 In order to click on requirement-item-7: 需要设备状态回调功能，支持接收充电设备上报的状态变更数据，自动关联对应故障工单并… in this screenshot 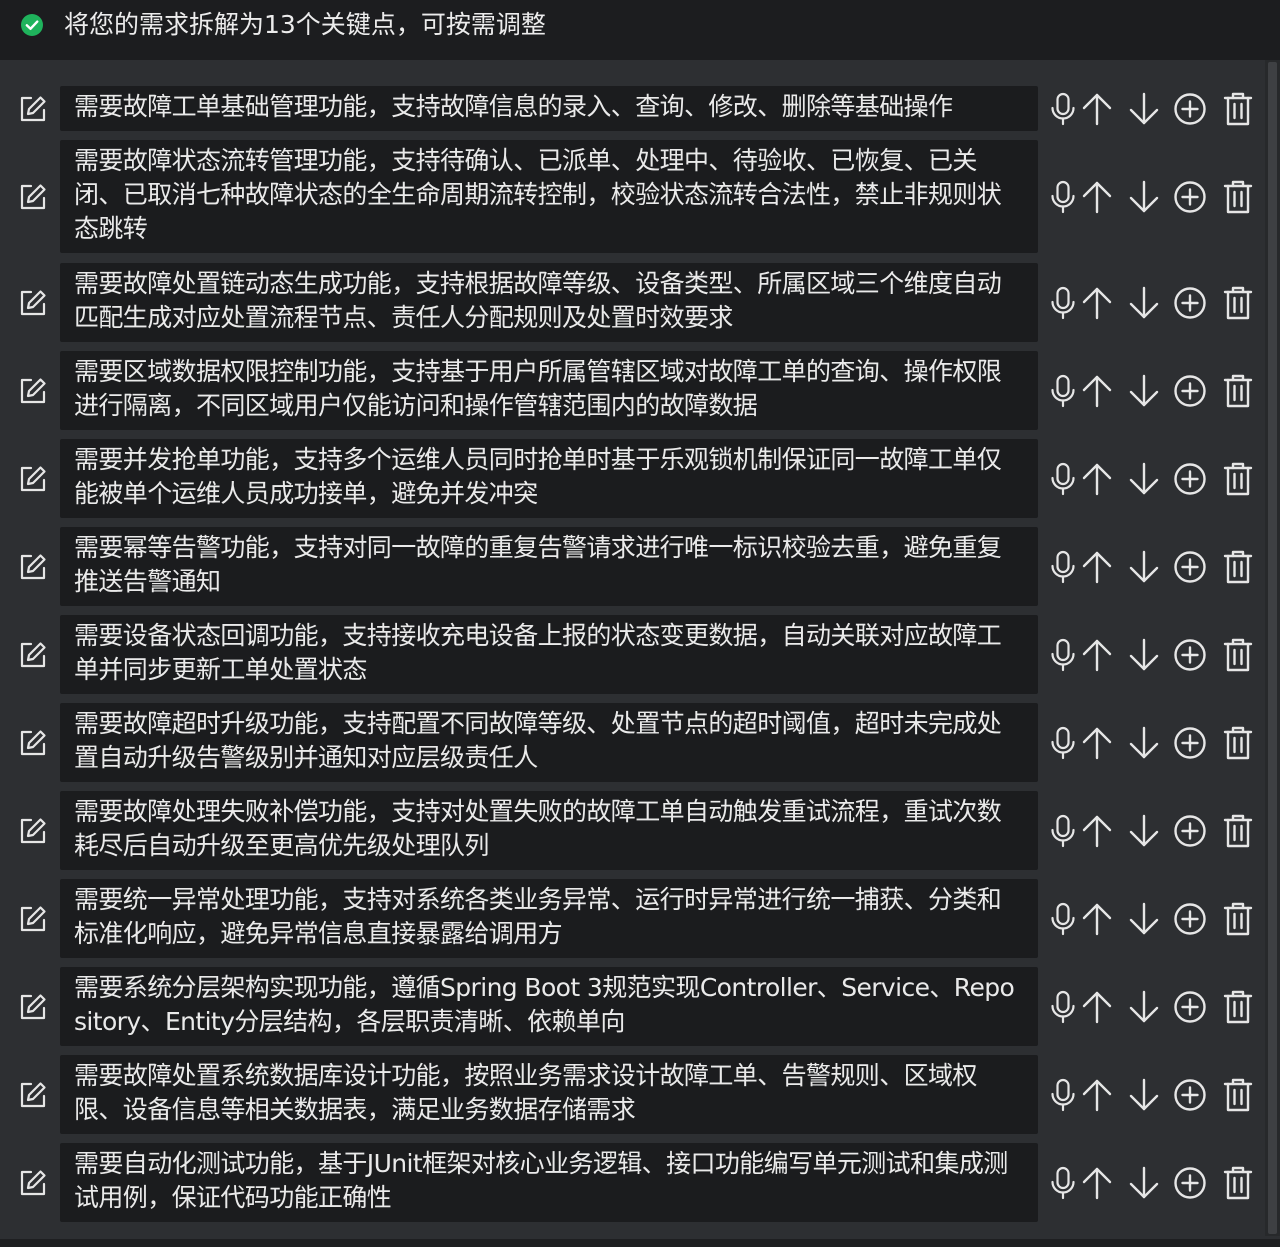, I will do `click(632, 654)`.